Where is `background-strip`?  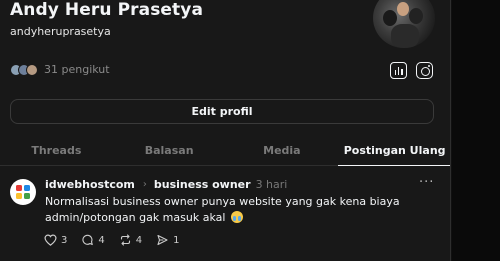
background-strip is located at coordinates (476, 130).